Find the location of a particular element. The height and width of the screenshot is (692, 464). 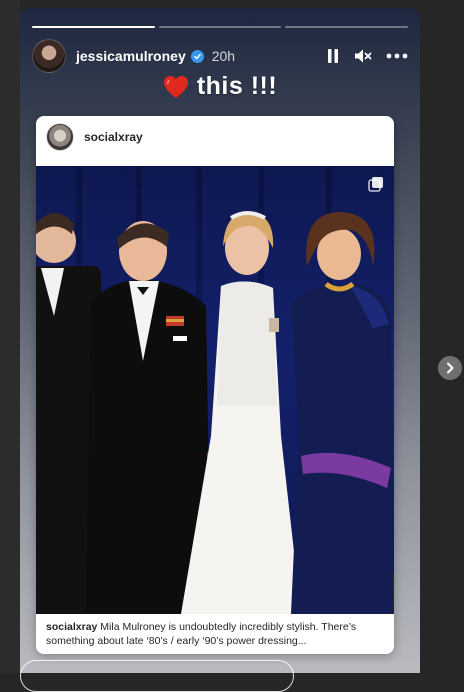

story-username: jessicamulroney is located at coordinates (131, 56).